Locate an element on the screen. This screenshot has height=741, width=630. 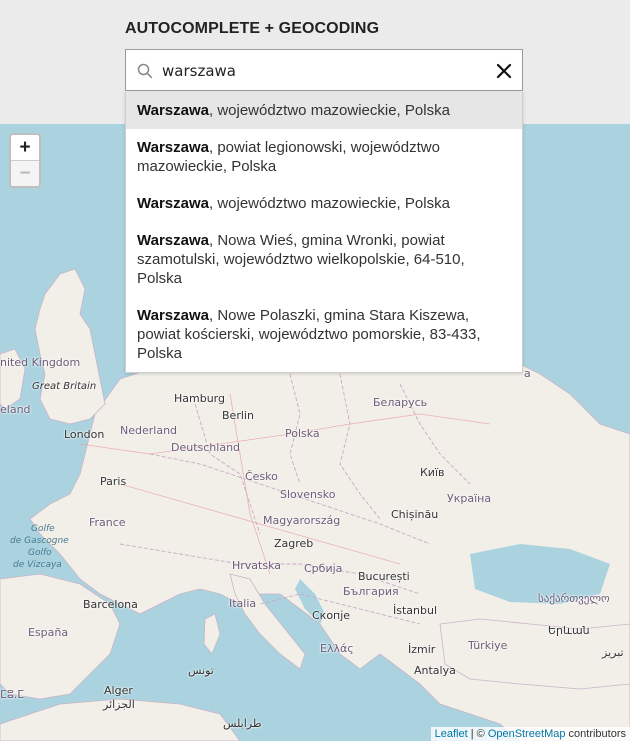
label-golfe-1: Golfe is located at coordinates (43, 529).